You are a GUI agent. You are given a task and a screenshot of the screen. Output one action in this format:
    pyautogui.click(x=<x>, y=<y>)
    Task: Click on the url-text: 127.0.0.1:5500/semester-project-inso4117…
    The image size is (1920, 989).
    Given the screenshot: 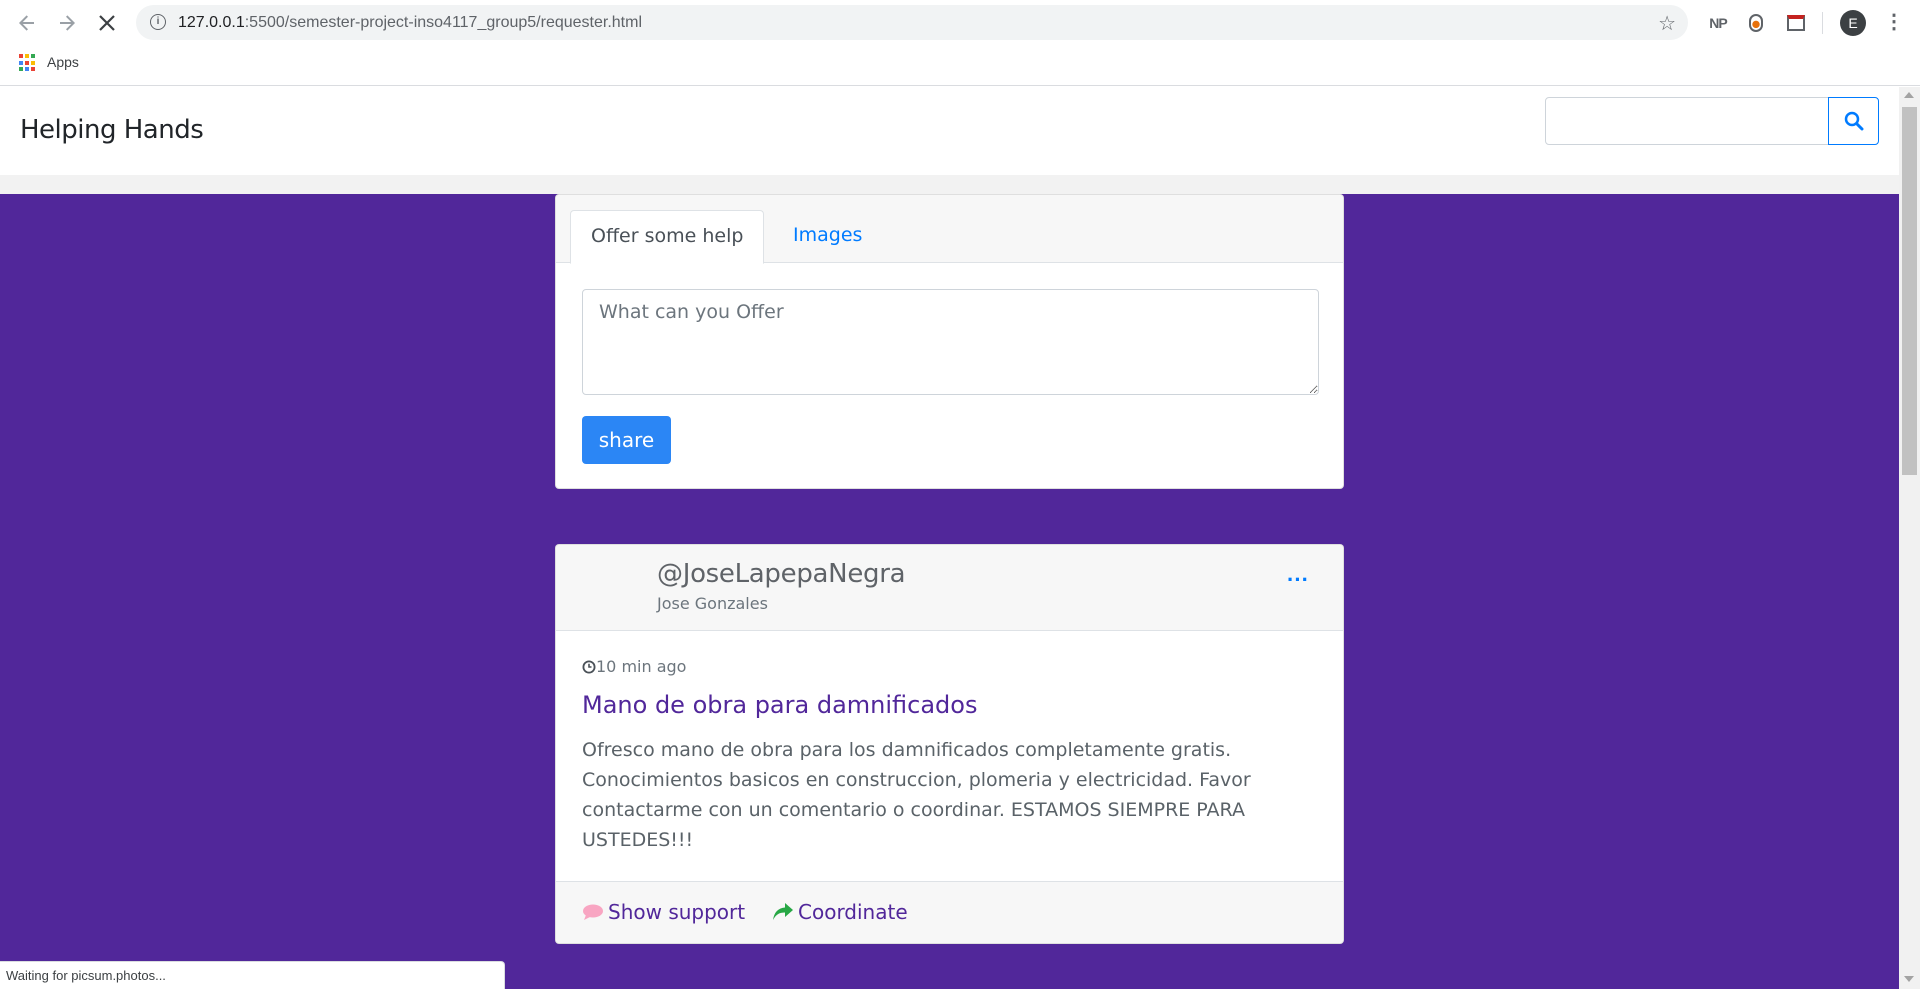 What is the action you would take?
    pyautogui.click(x=410, y=23)
    